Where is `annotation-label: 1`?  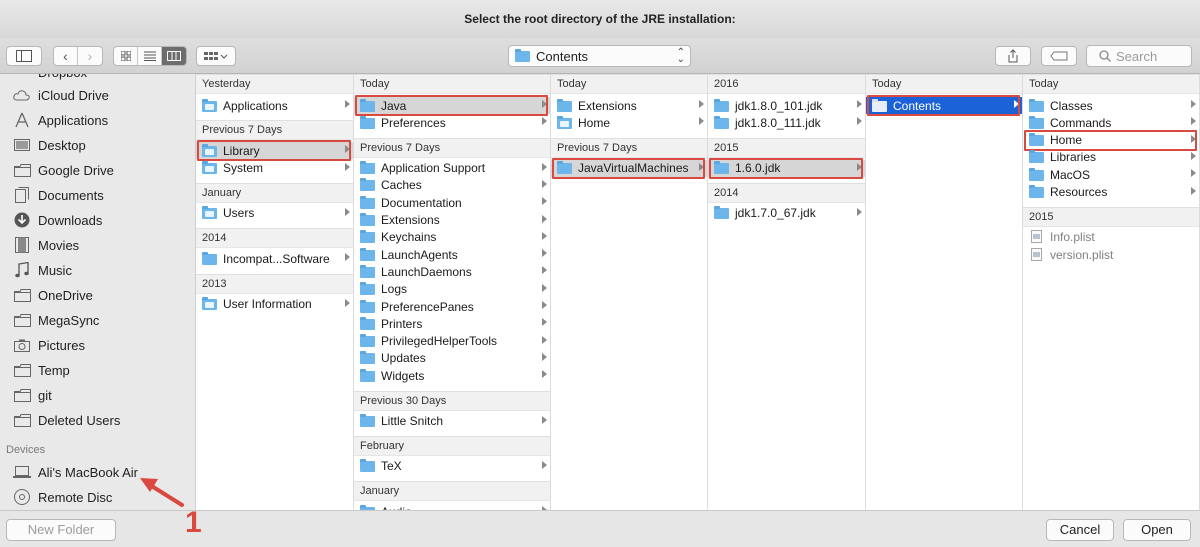
annotation-label: 1 is located at coordinates (193, 522).